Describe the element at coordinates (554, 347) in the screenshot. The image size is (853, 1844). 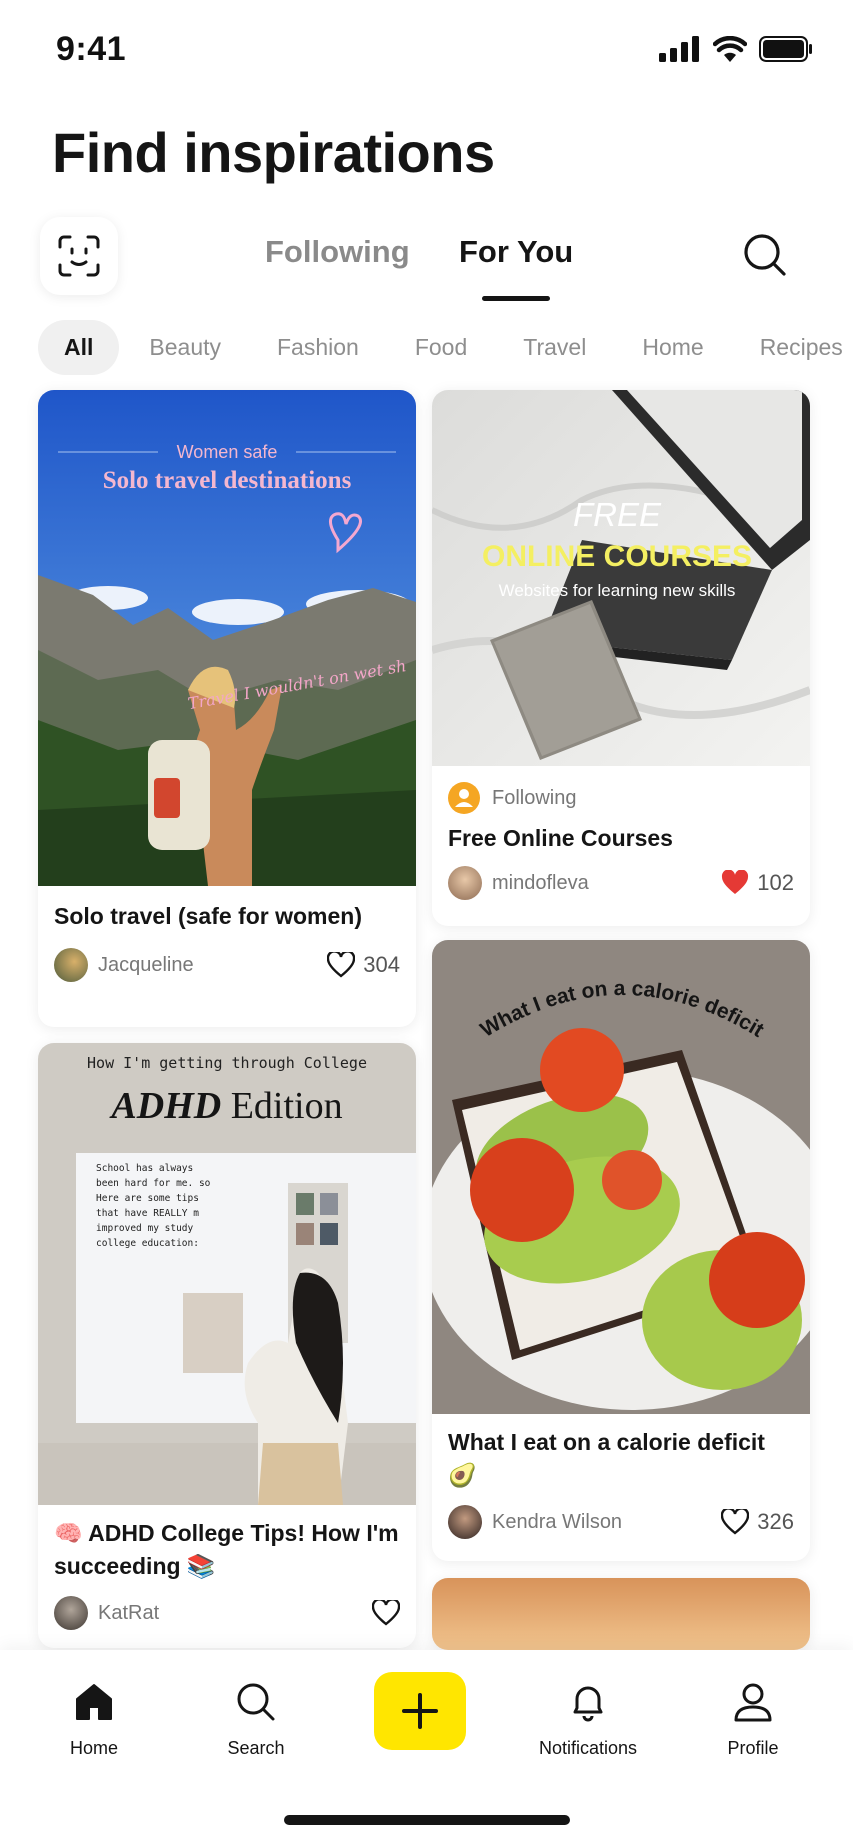
I see `chip-travel: Travel` at that location.